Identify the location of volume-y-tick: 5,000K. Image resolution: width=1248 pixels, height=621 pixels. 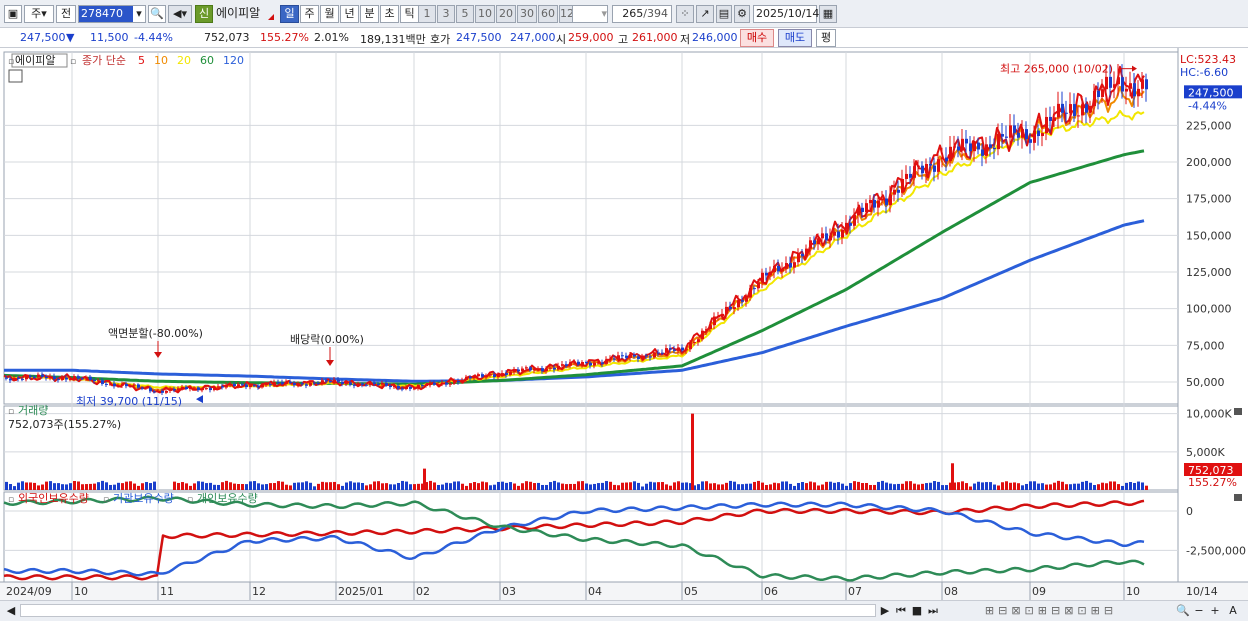
(1205, 452).